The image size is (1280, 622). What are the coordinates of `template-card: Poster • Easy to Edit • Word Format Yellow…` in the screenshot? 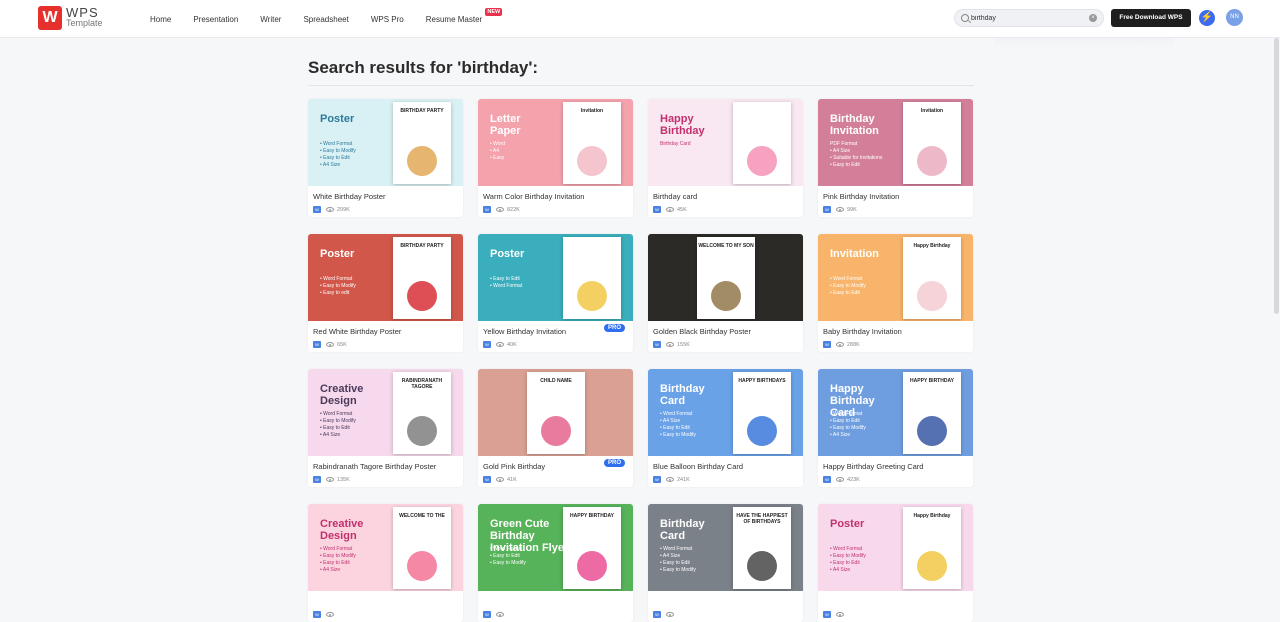 It's located at (555, 293).